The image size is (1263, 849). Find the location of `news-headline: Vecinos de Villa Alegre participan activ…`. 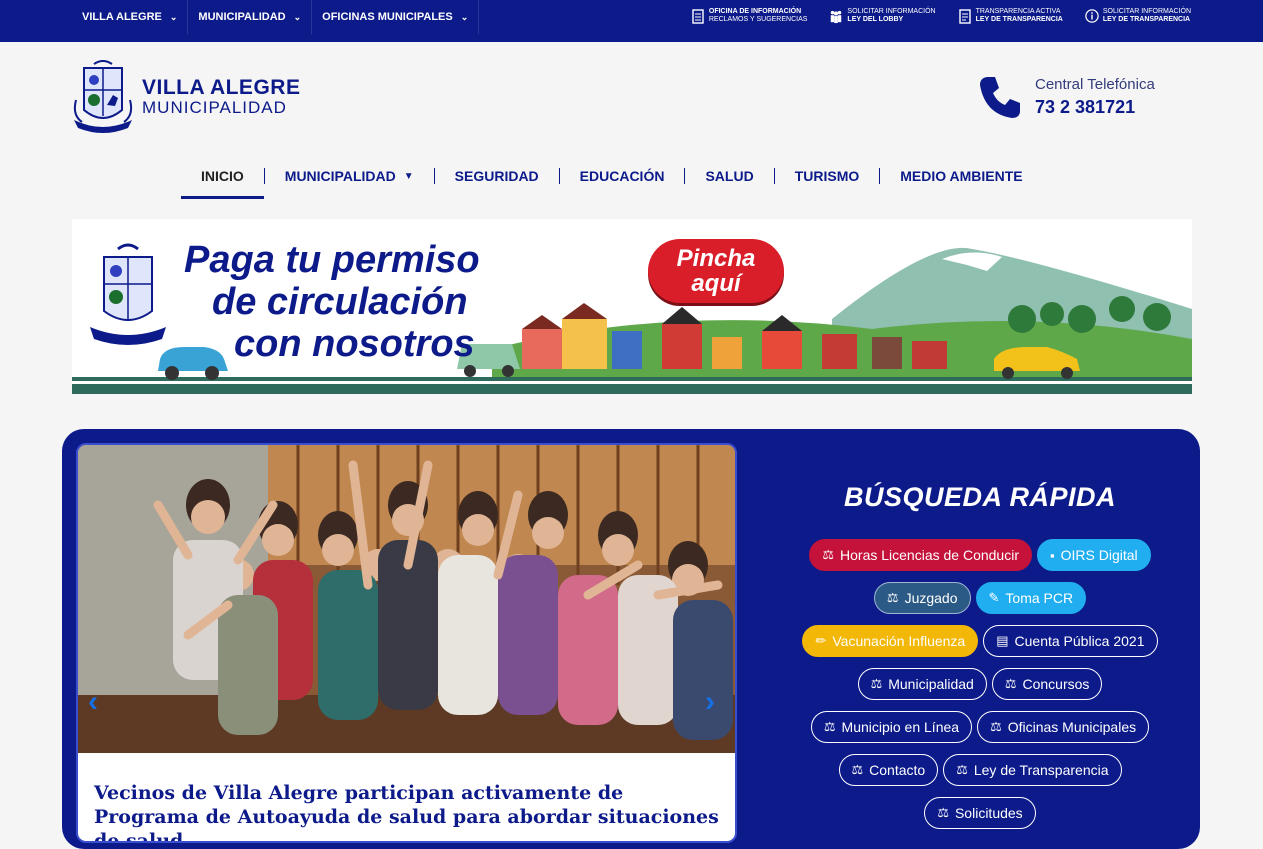

news-headline: Vecinos de Villa Alegre participan activ… is located at coordinates (409, 811).